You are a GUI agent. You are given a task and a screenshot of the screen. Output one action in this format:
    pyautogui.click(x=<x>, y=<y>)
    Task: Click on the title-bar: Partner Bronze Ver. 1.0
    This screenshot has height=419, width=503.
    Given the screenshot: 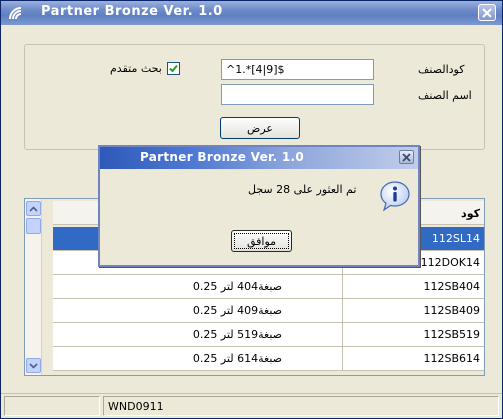 What is the action you would take?
    pyautogui.click(x=251, y=13)
    